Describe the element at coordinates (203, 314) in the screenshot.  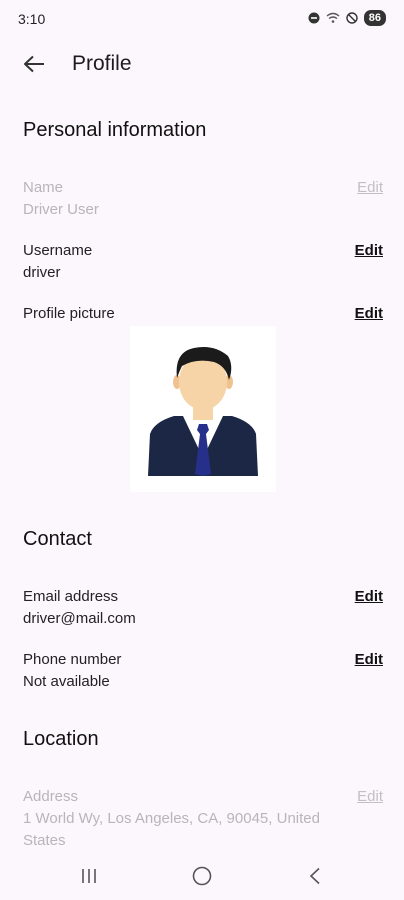
I see `profile-picture-row: Profile picture Edit` at that location.